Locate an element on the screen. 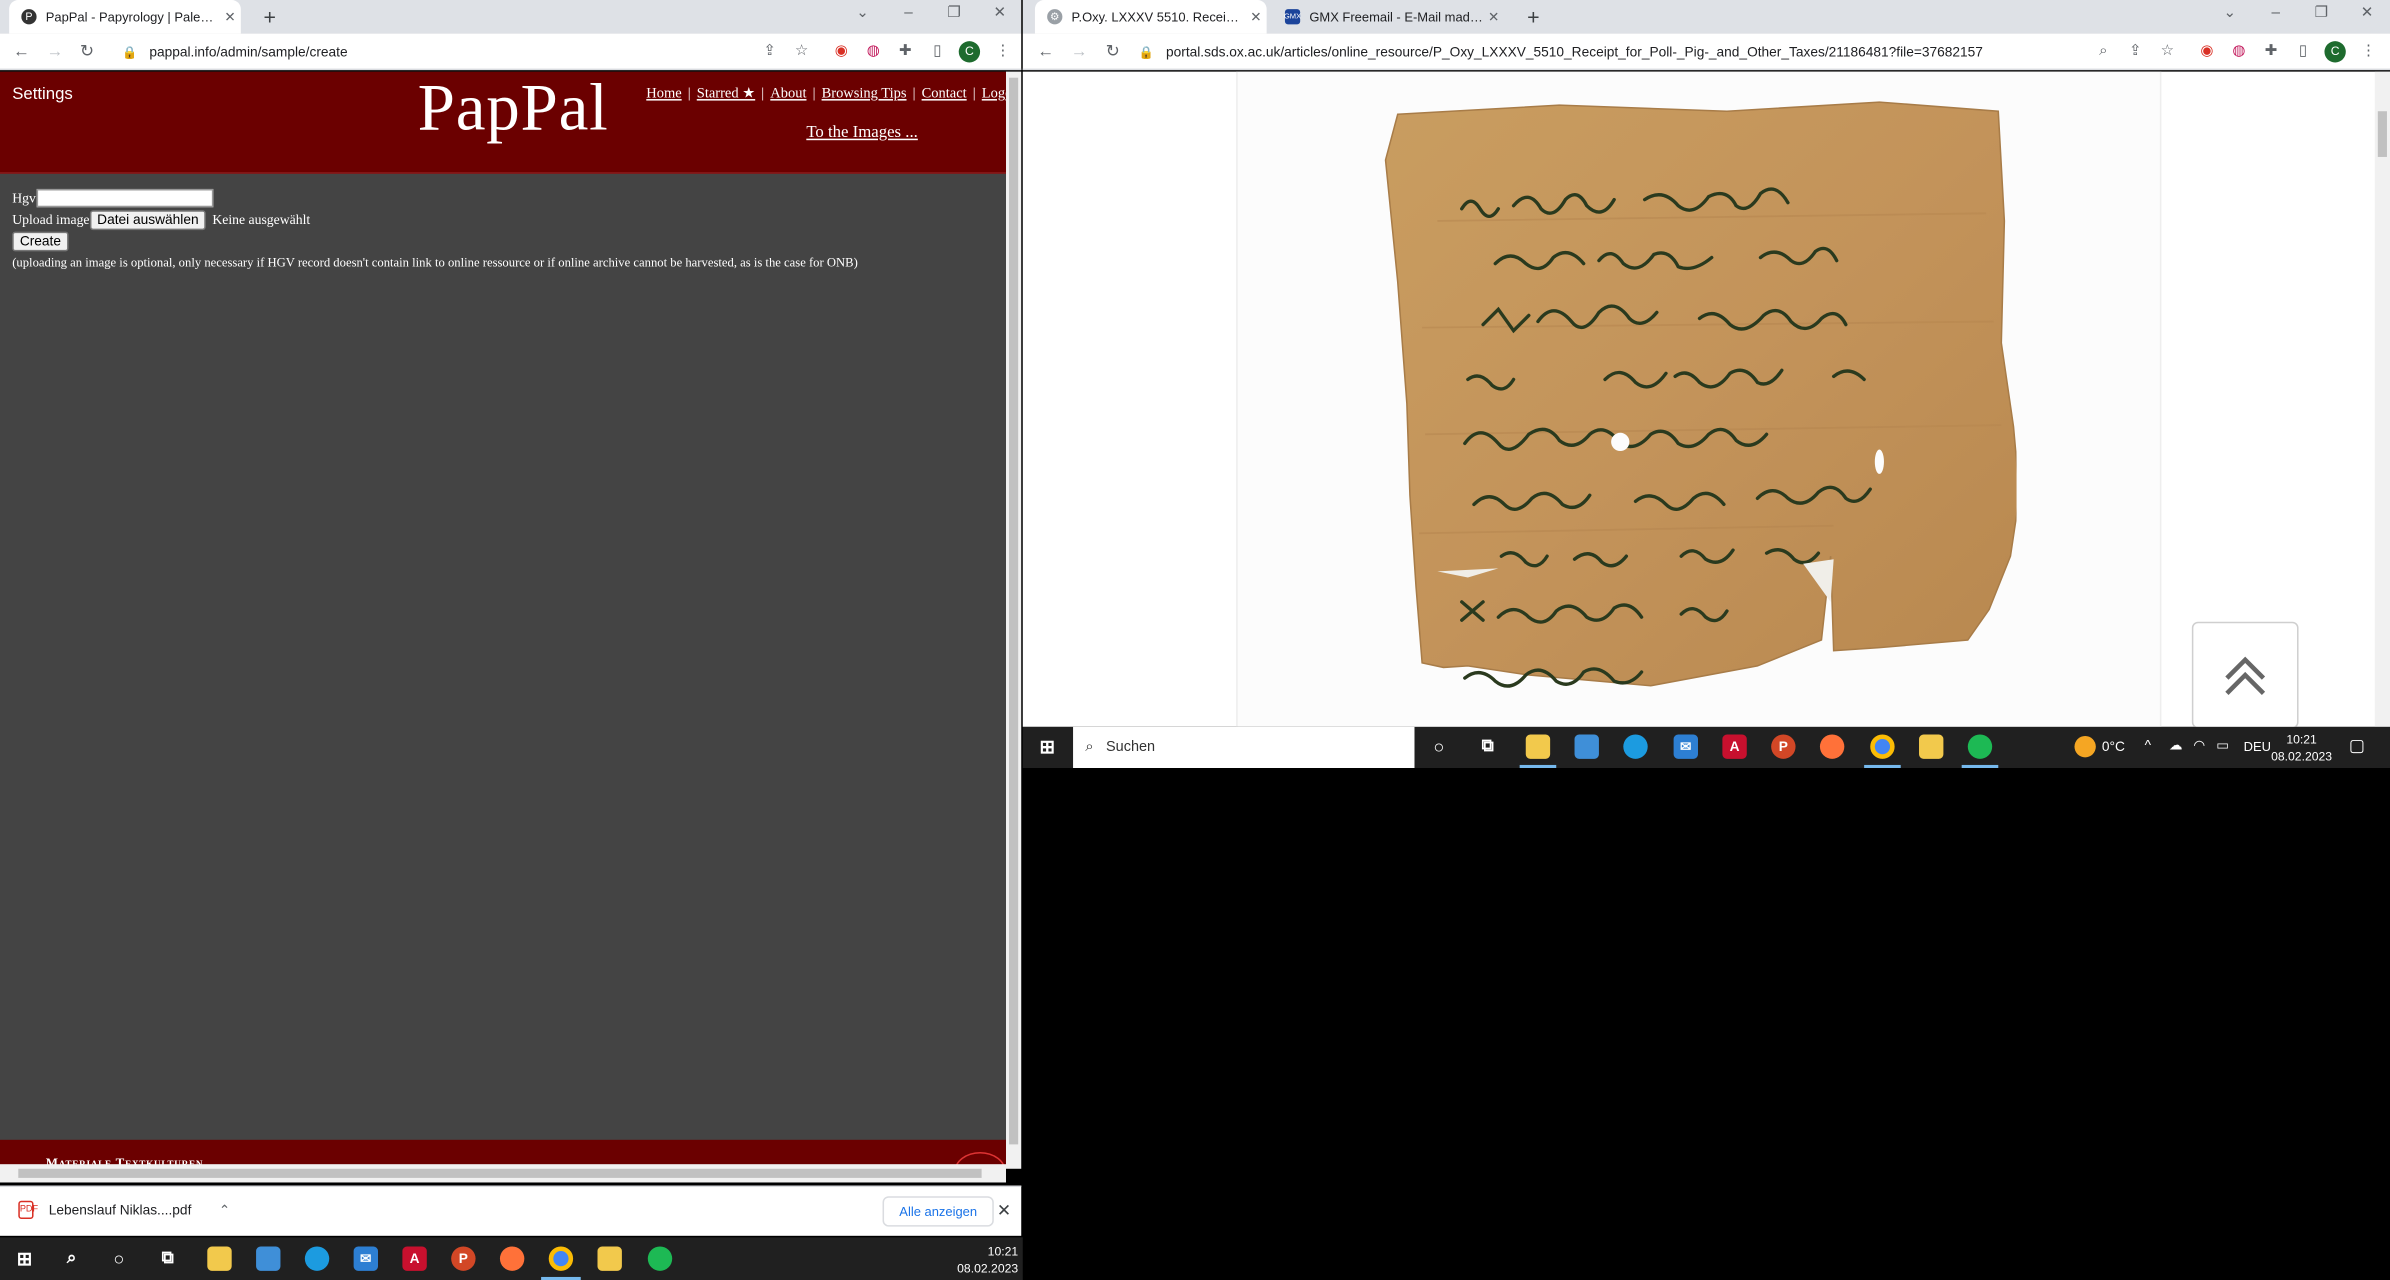  nav-logout: Logout is located at coordinates (994, 94).